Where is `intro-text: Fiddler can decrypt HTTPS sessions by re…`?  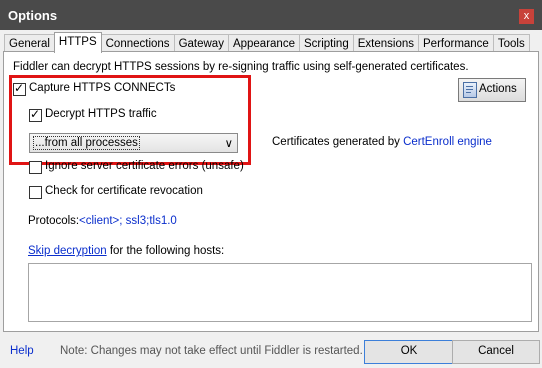 intro-text: Fiddler can decrypt HTTPS sessions by re… is located at coordinates (241, 67).